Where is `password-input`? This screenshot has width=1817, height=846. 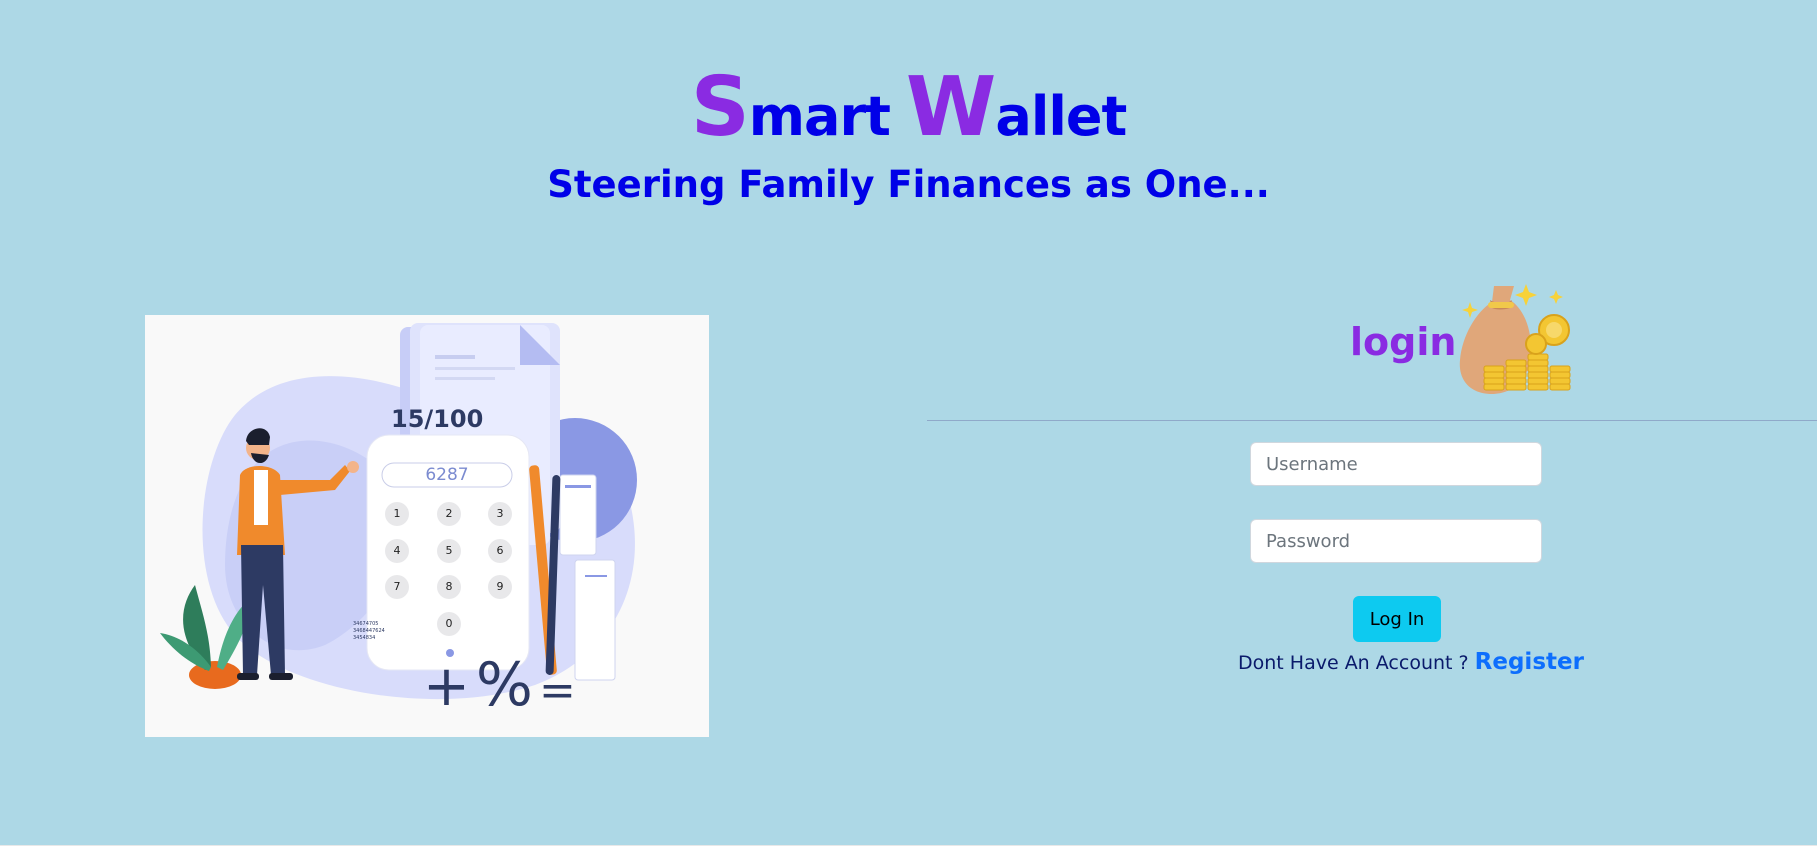 password-input is located at coordinates (1396, 541).